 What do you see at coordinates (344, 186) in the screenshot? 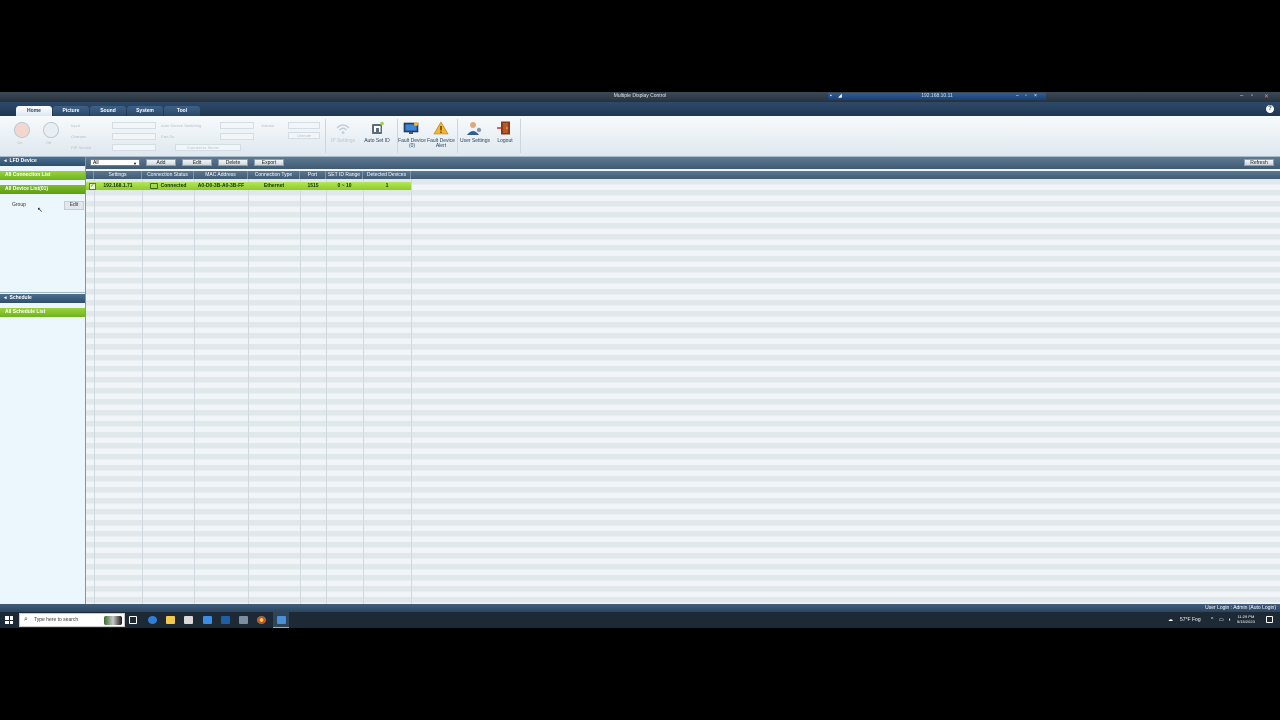
I see `cell-set-id-range: 0 ~ 10` at bounding box center [344, 186].